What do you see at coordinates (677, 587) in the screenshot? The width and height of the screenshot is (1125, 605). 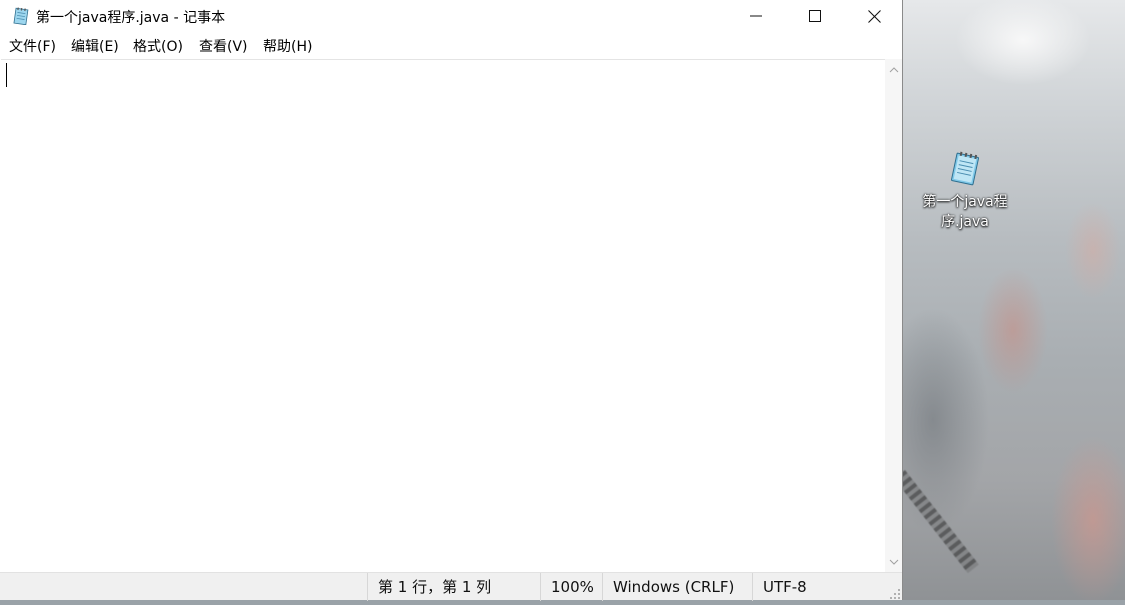 I see `status-line-ending: Windows (CRLF)` at bounding box center [677, 587].